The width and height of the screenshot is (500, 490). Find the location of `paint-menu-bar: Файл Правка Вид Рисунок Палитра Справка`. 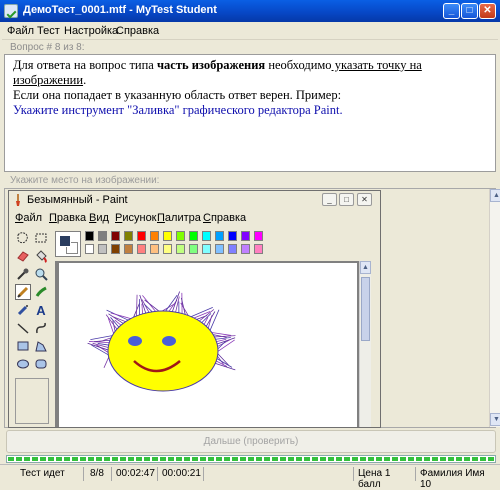

paint-menu-bar: Файл Правка Вид Рисунок Палитра Справка is located at coordinates (194, 218).